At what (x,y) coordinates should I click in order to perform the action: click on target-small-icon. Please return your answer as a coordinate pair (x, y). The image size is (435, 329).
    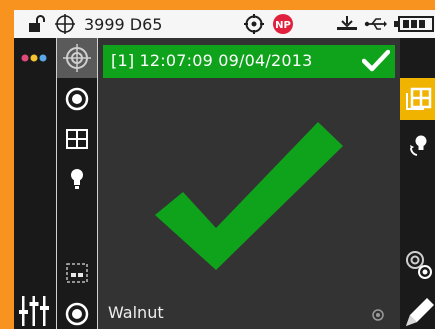
    Looking at the image, I should click on (418, 264).